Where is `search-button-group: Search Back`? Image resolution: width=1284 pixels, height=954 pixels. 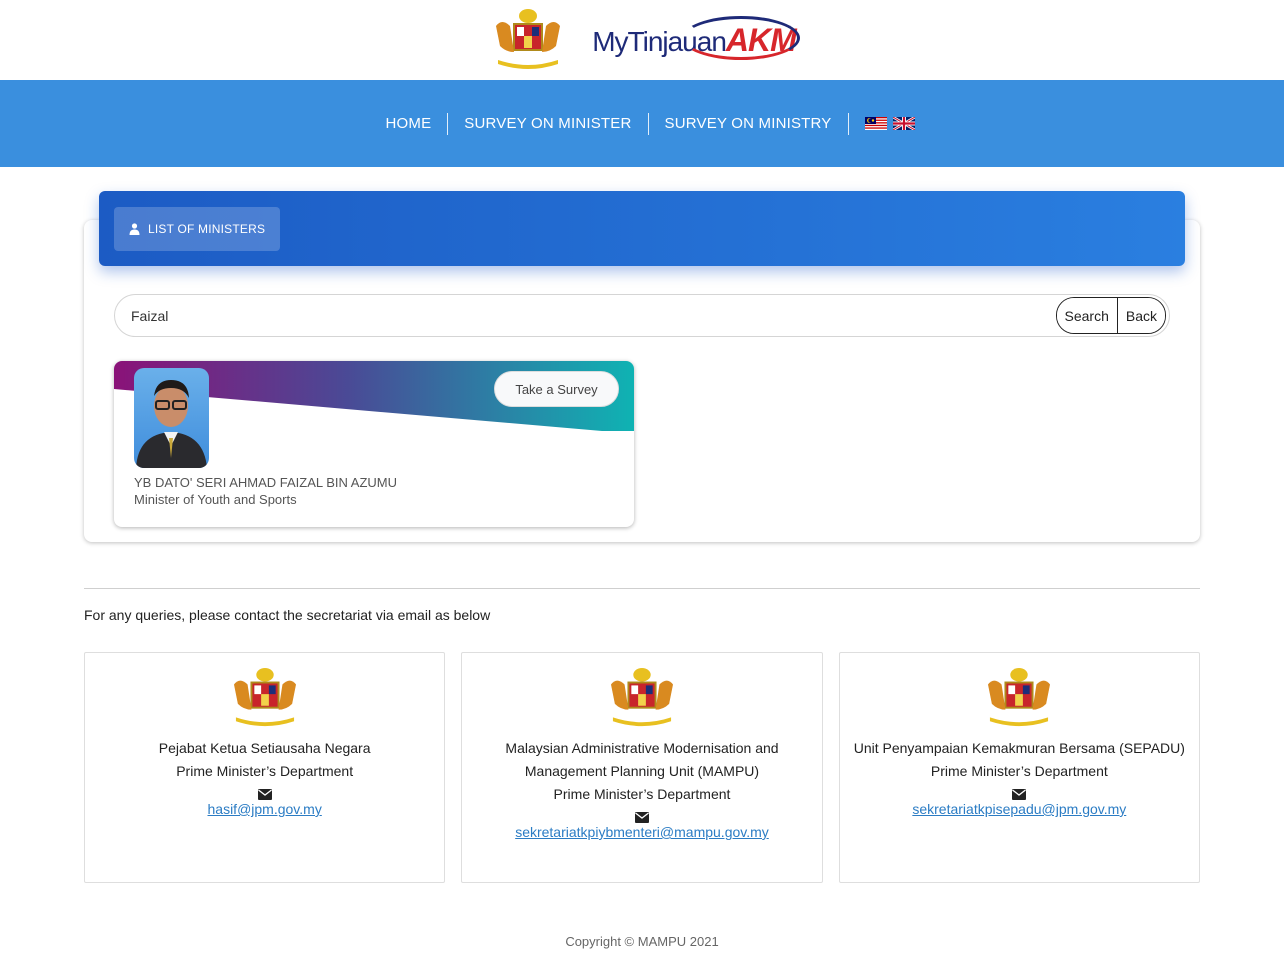
search-button-group: Search Back is located at coordinates (1110, 315).